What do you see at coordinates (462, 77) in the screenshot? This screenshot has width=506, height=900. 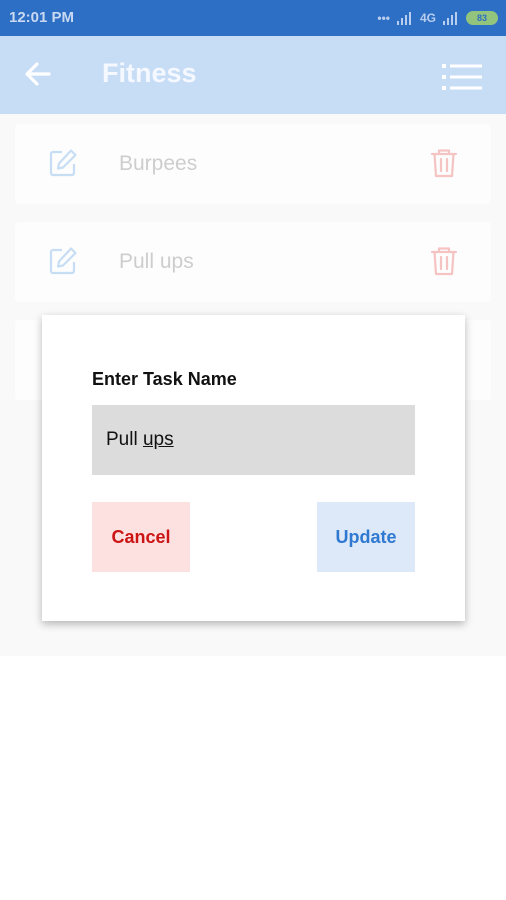 I see `list-menu-icon` at bounding box center [462, 77].